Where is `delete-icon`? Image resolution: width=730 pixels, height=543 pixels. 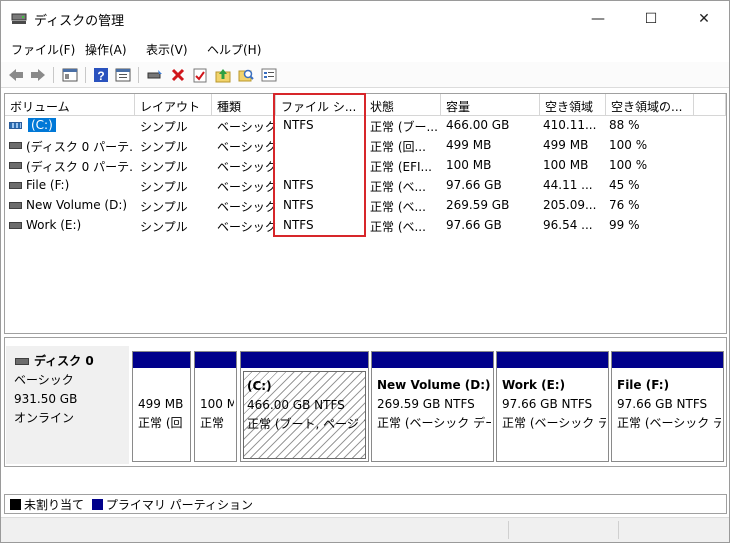
delete-icon is located at coordinates (178, 75).